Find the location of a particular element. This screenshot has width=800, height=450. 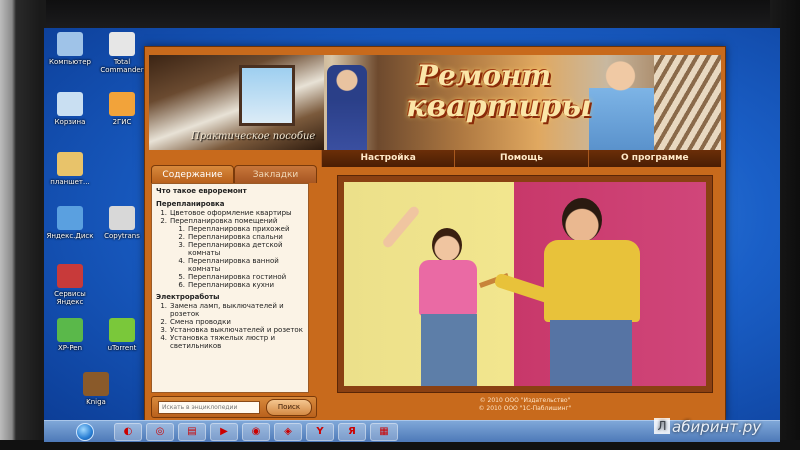

desktop-icon-label: Яндекс.Диск is located at coordinates (70, 236).